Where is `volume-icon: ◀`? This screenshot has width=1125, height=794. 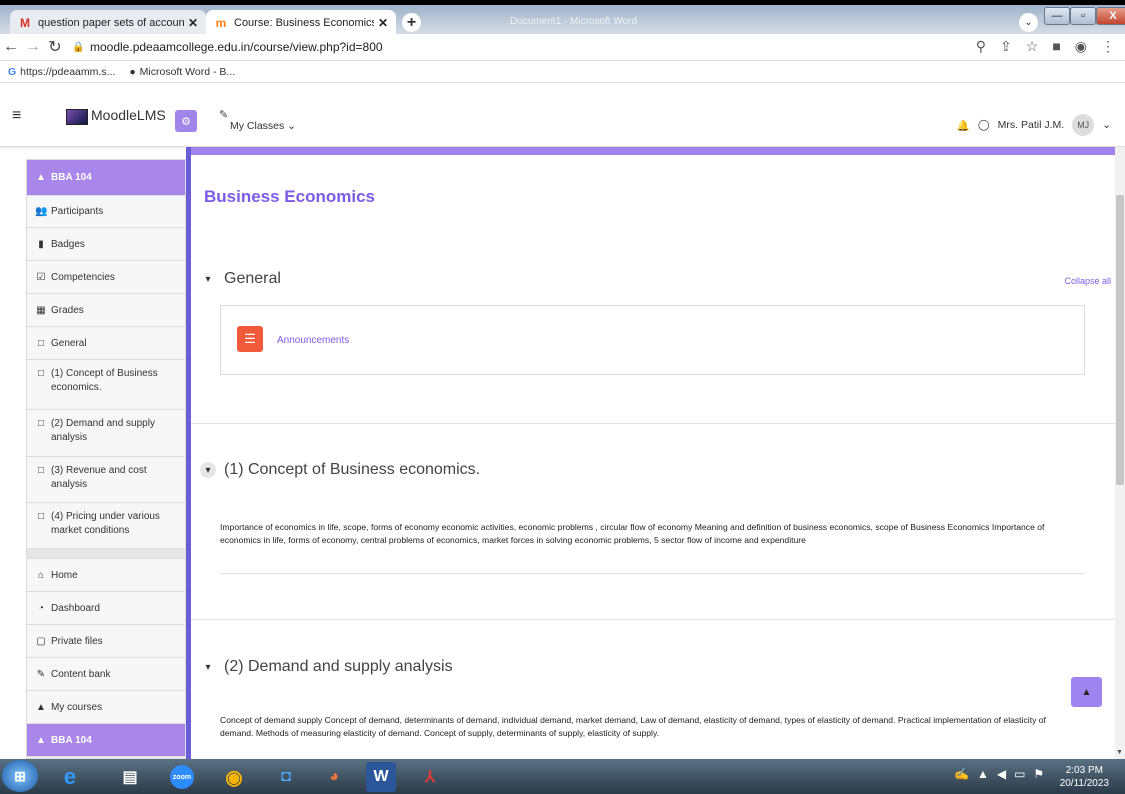 volume-icon: ◀ is located at coordinates (1001, 774).